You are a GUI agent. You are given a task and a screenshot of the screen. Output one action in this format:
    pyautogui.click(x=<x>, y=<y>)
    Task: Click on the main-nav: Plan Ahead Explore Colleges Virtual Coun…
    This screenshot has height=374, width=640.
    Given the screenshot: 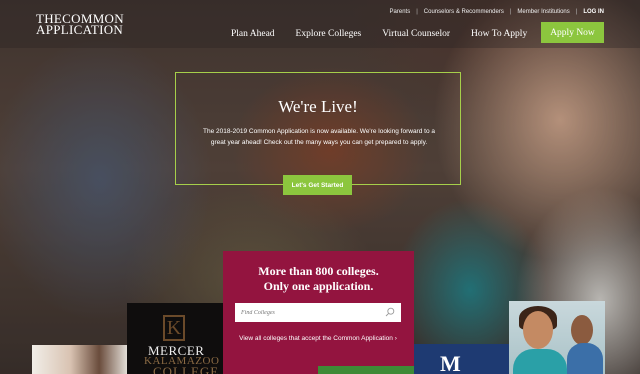 What is the action you would take?
    pyautogui.click(x=389, y=34)
    